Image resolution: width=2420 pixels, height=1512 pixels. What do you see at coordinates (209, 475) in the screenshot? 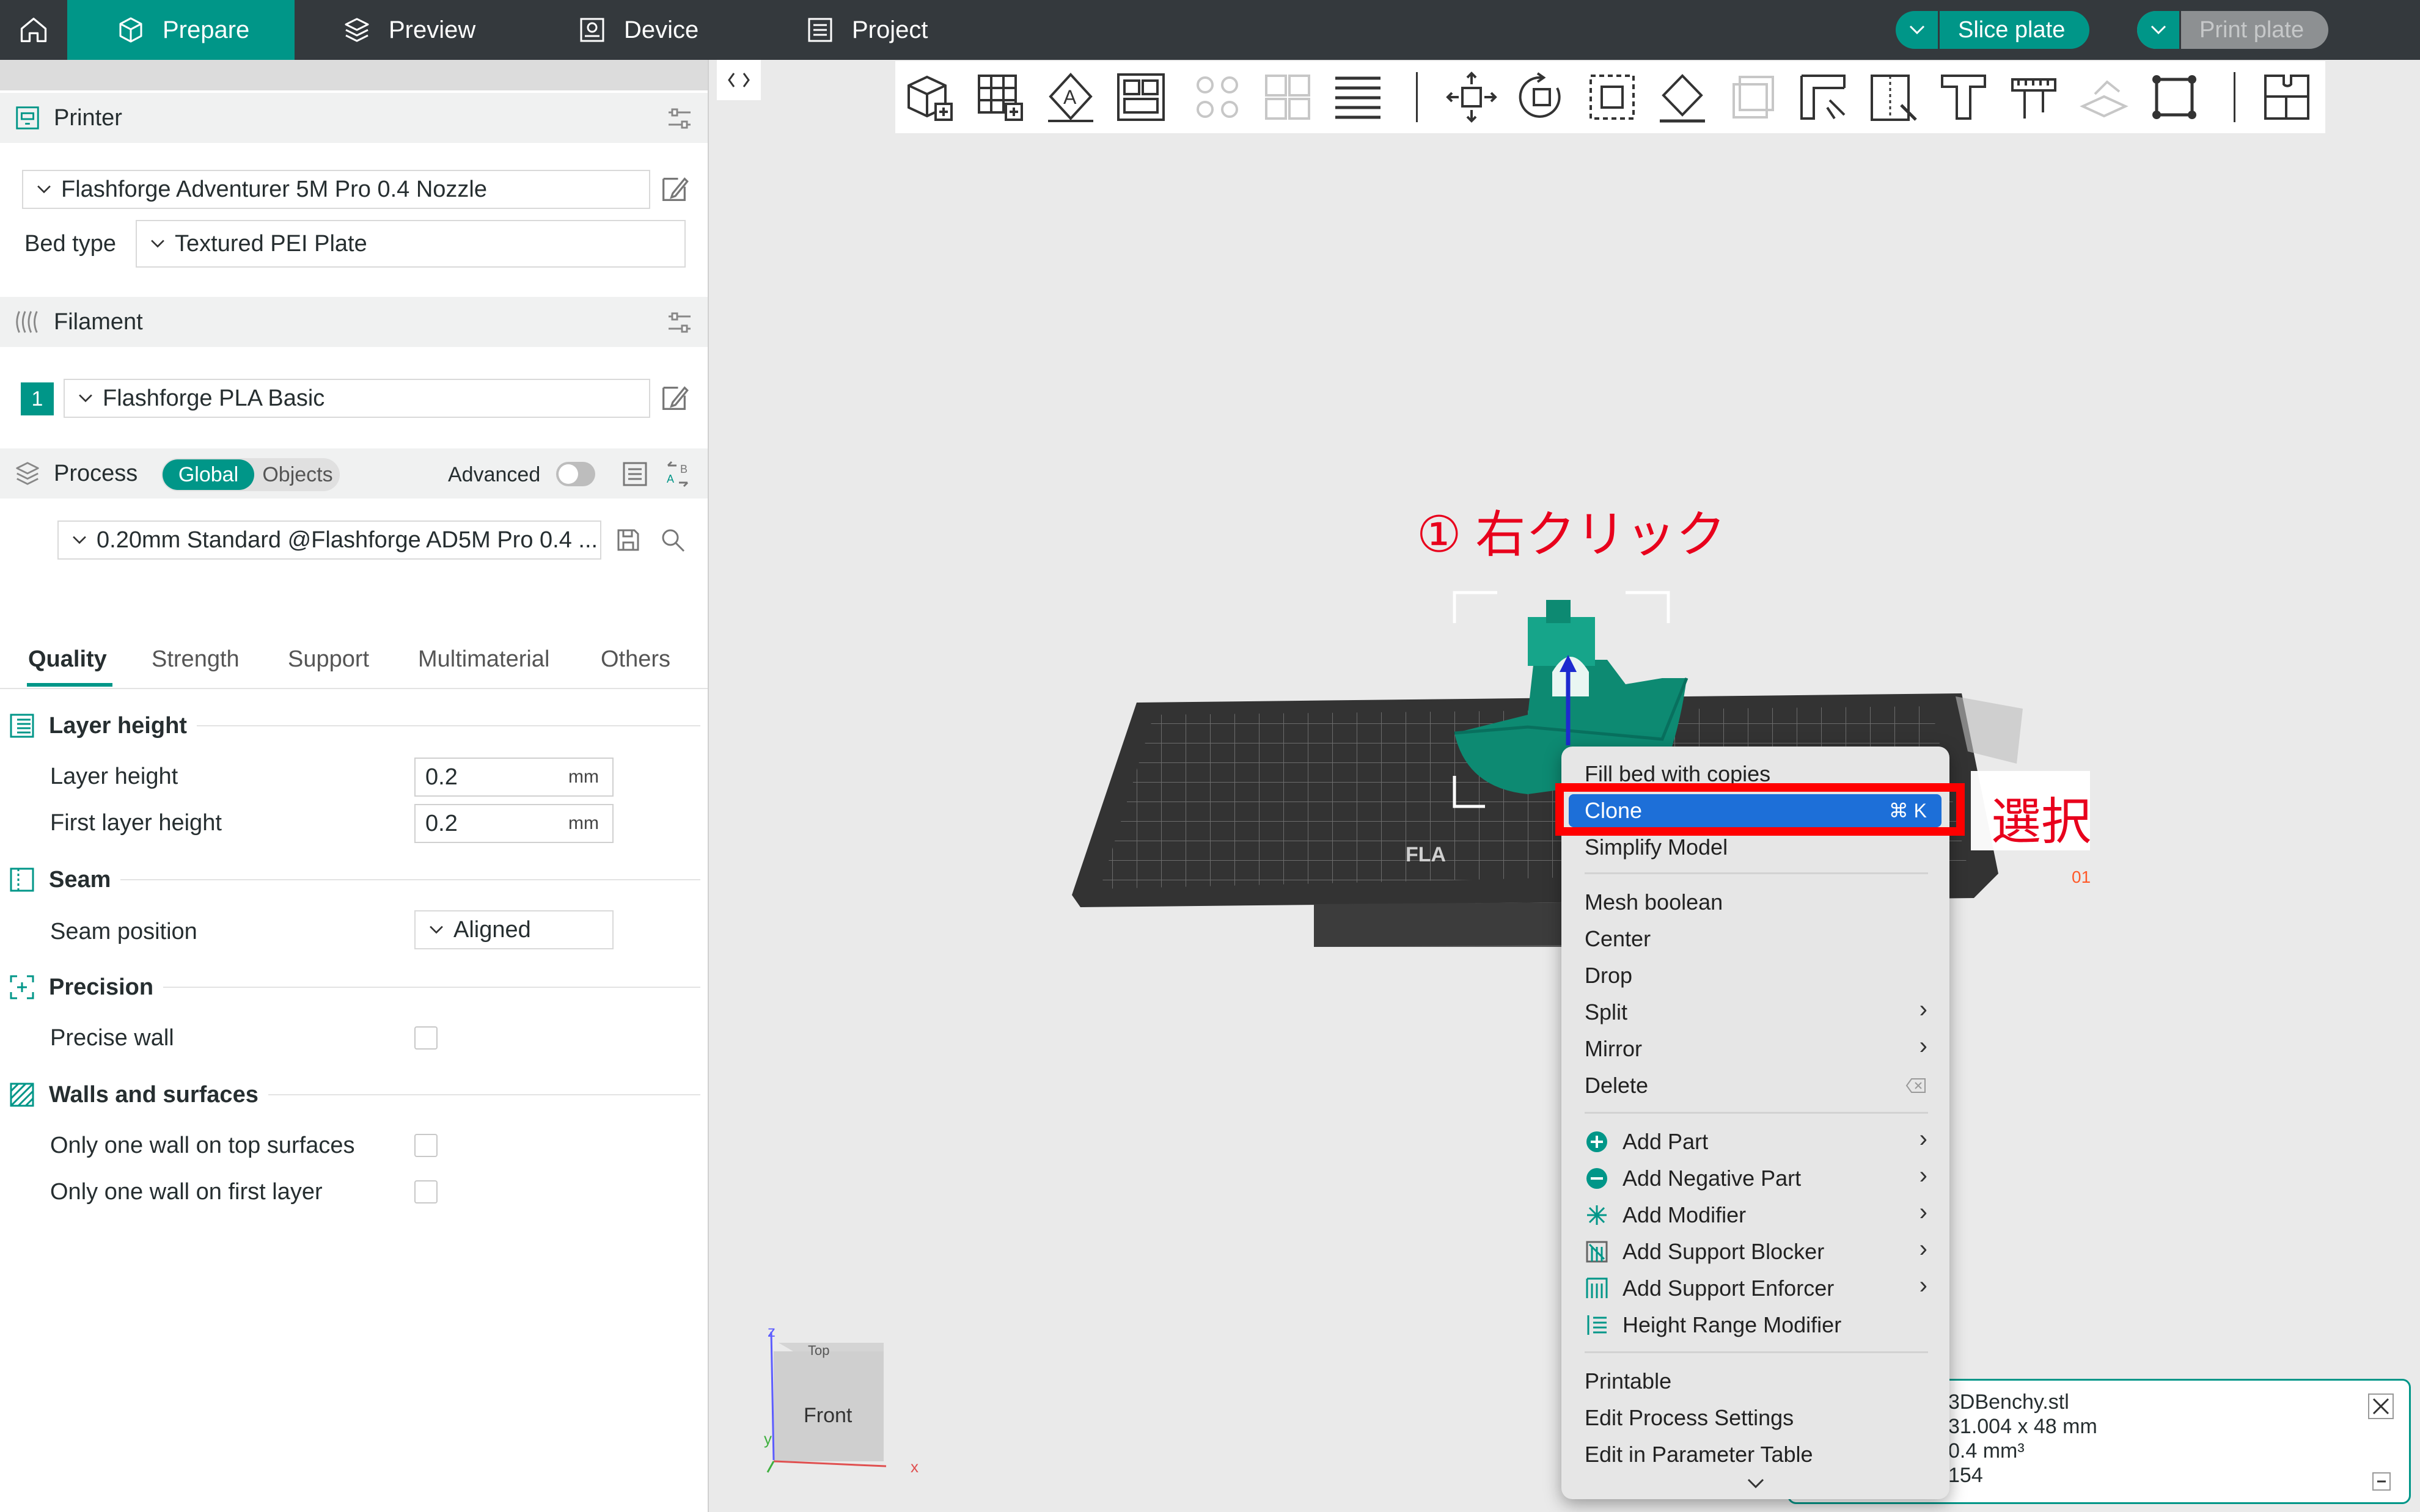
I see `global-toggle: Global` at bounding box center [209, 475].